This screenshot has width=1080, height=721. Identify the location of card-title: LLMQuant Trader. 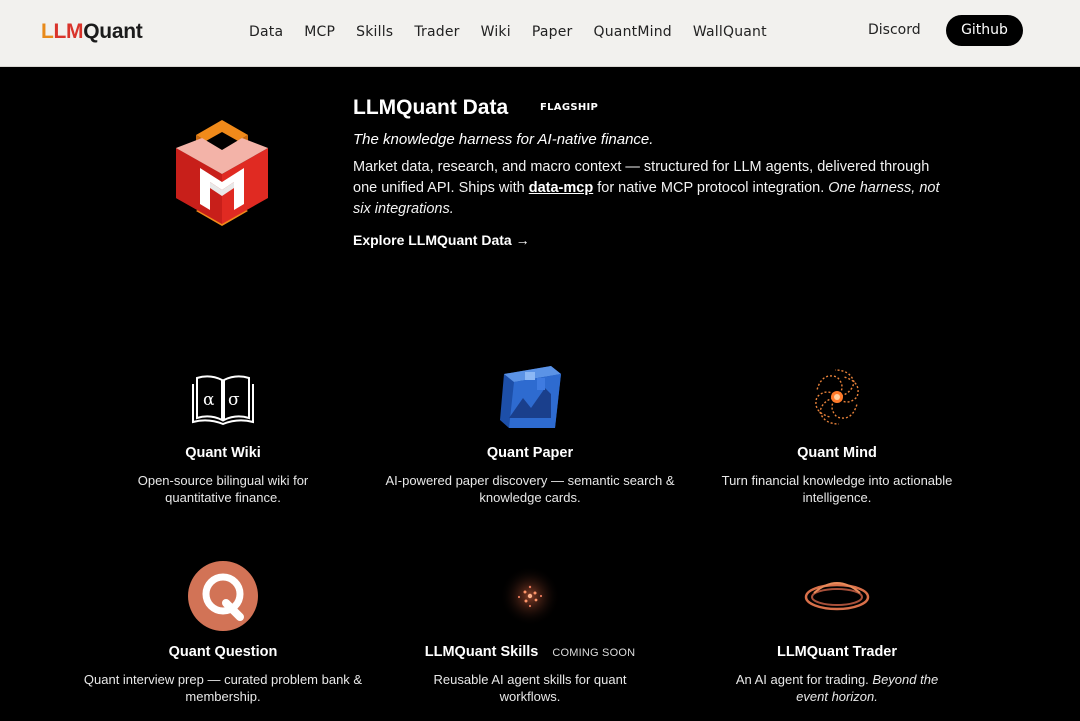
(837, 652).